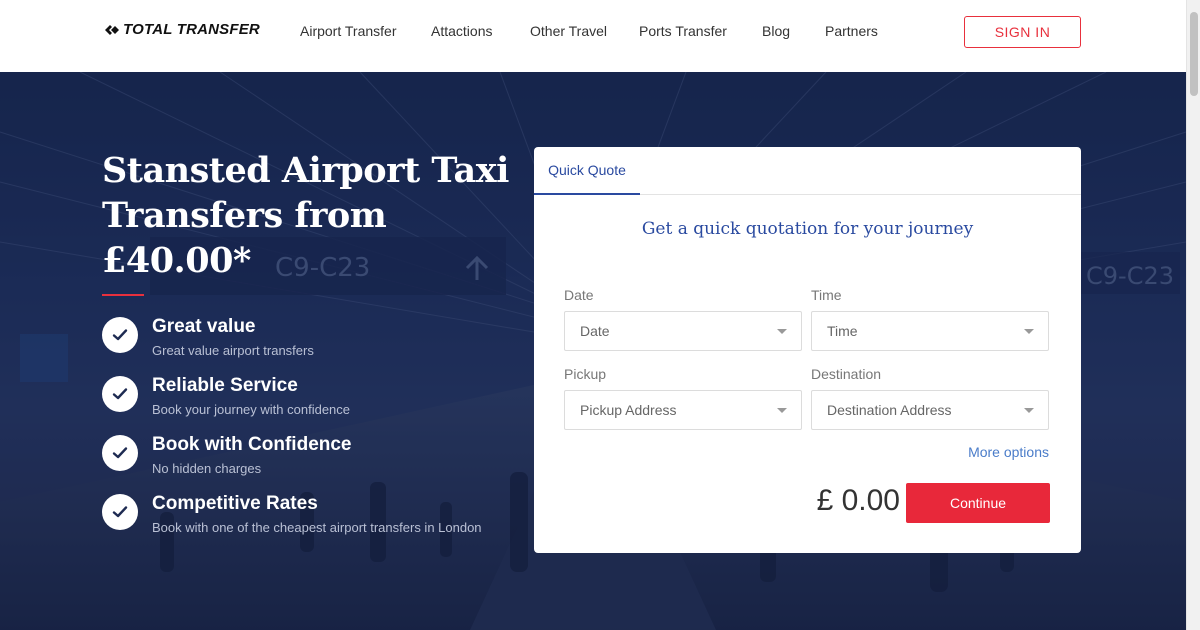  I want to click on date-label: Date, so click(579, 295).